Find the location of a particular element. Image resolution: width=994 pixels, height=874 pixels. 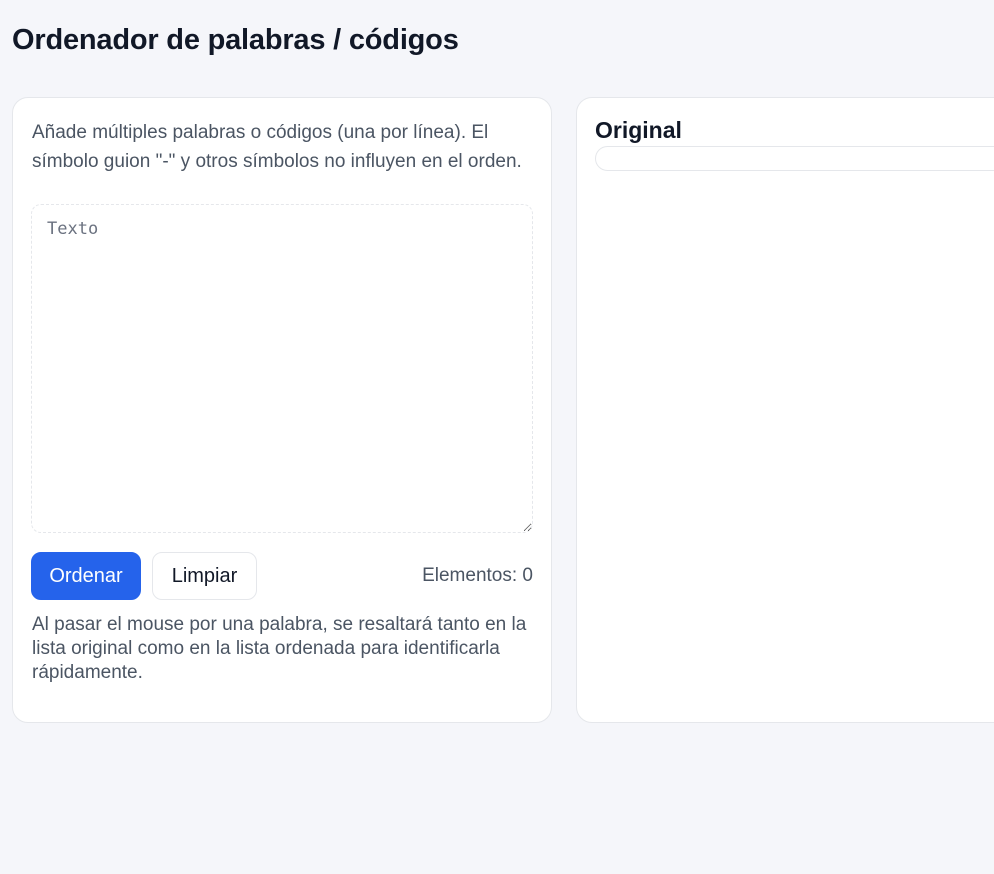

clear-button: Limpiar is located at coordinates (204, 576).